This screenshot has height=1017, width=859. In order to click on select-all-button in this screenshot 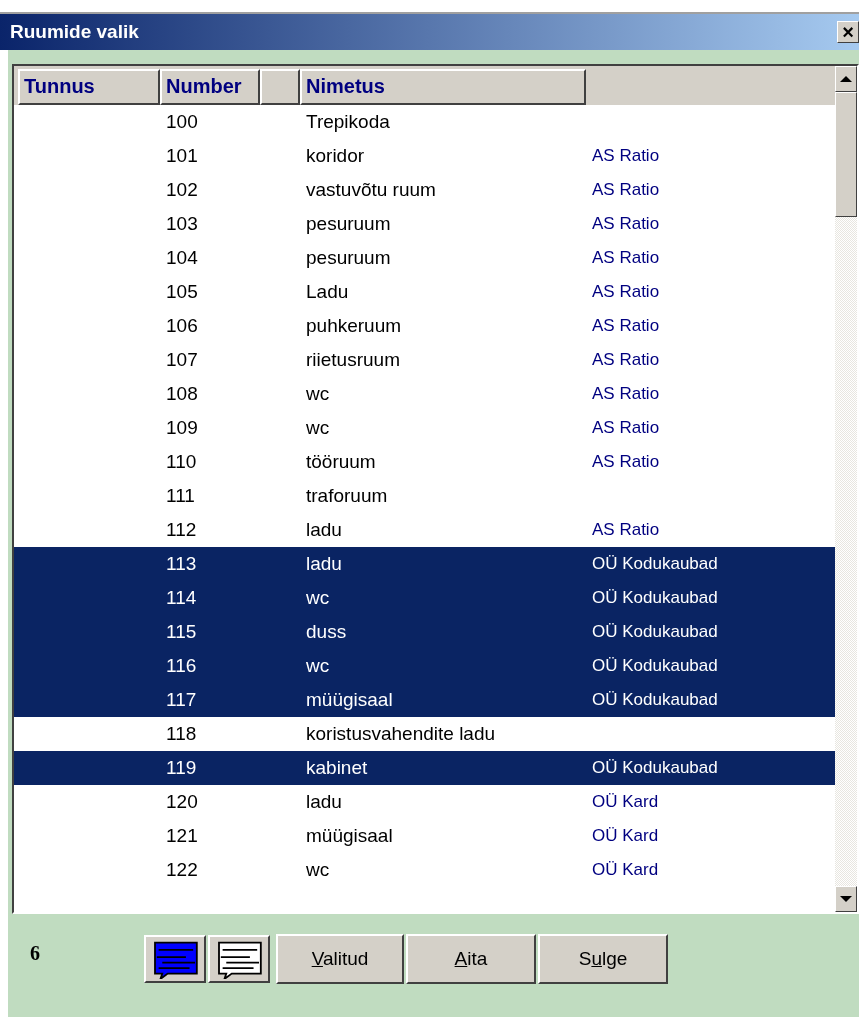, I will do `click(175, 959)`.